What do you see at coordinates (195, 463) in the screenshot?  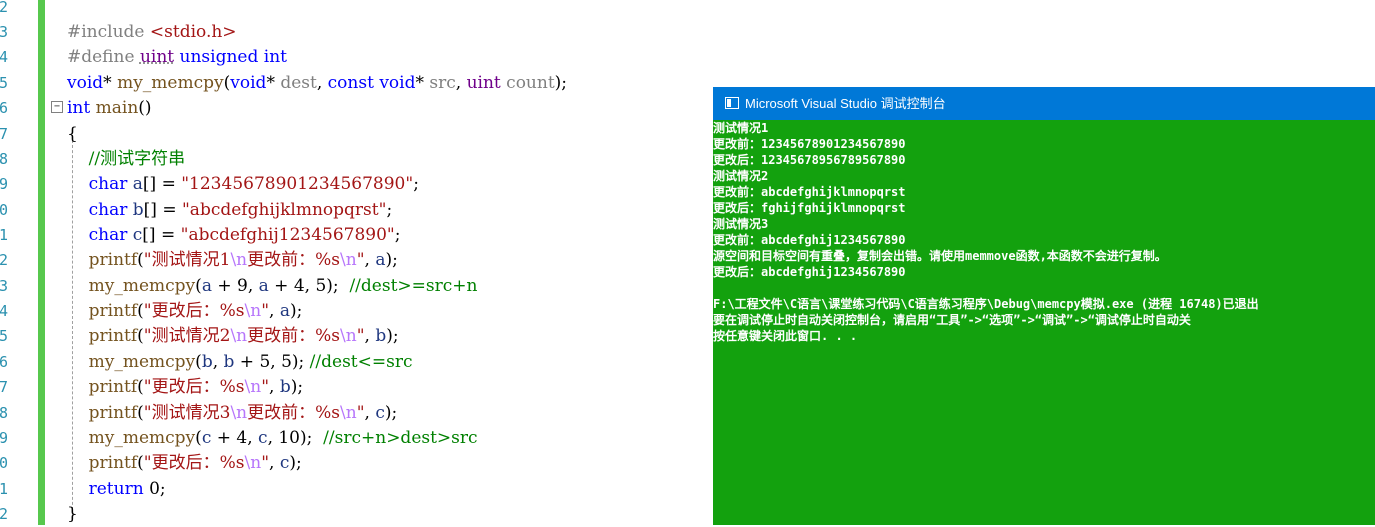 I see `code-line: printf("更改后：%s\n", c);` at bounding box center [195, 463].